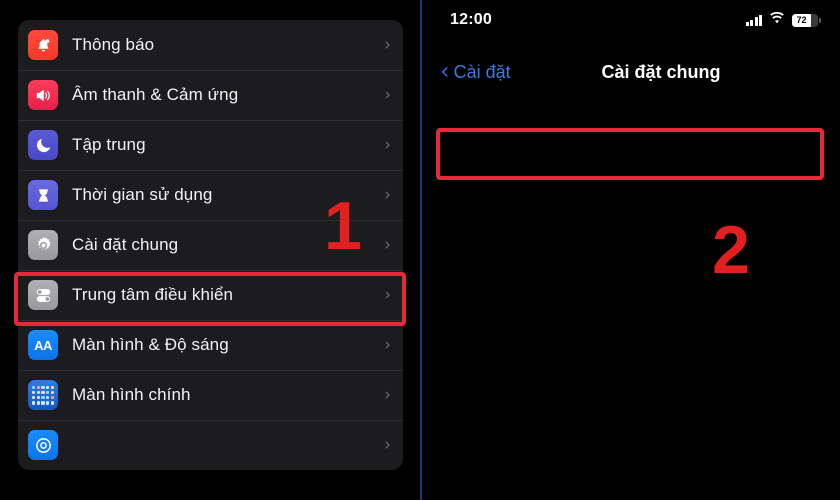  What do you see at coordinates (471, 19) in the screenshot?
I see `status-bar-time: 12:00` at bounding box center [471, 19].